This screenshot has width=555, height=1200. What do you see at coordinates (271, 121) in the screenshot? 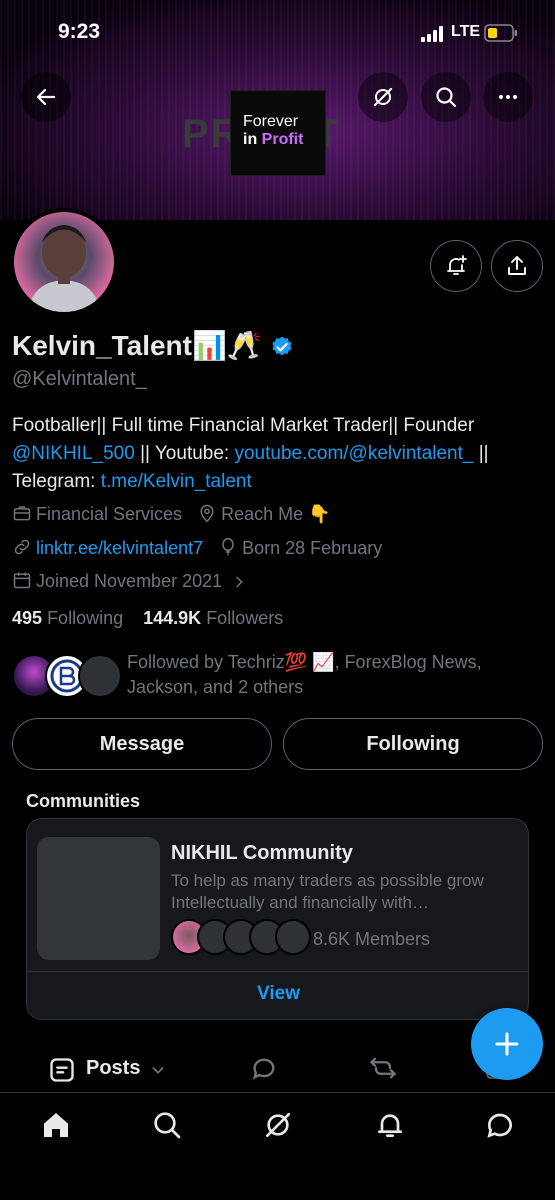
I see `banner-logo-line1: Forever` at bounding box center [271, 121].